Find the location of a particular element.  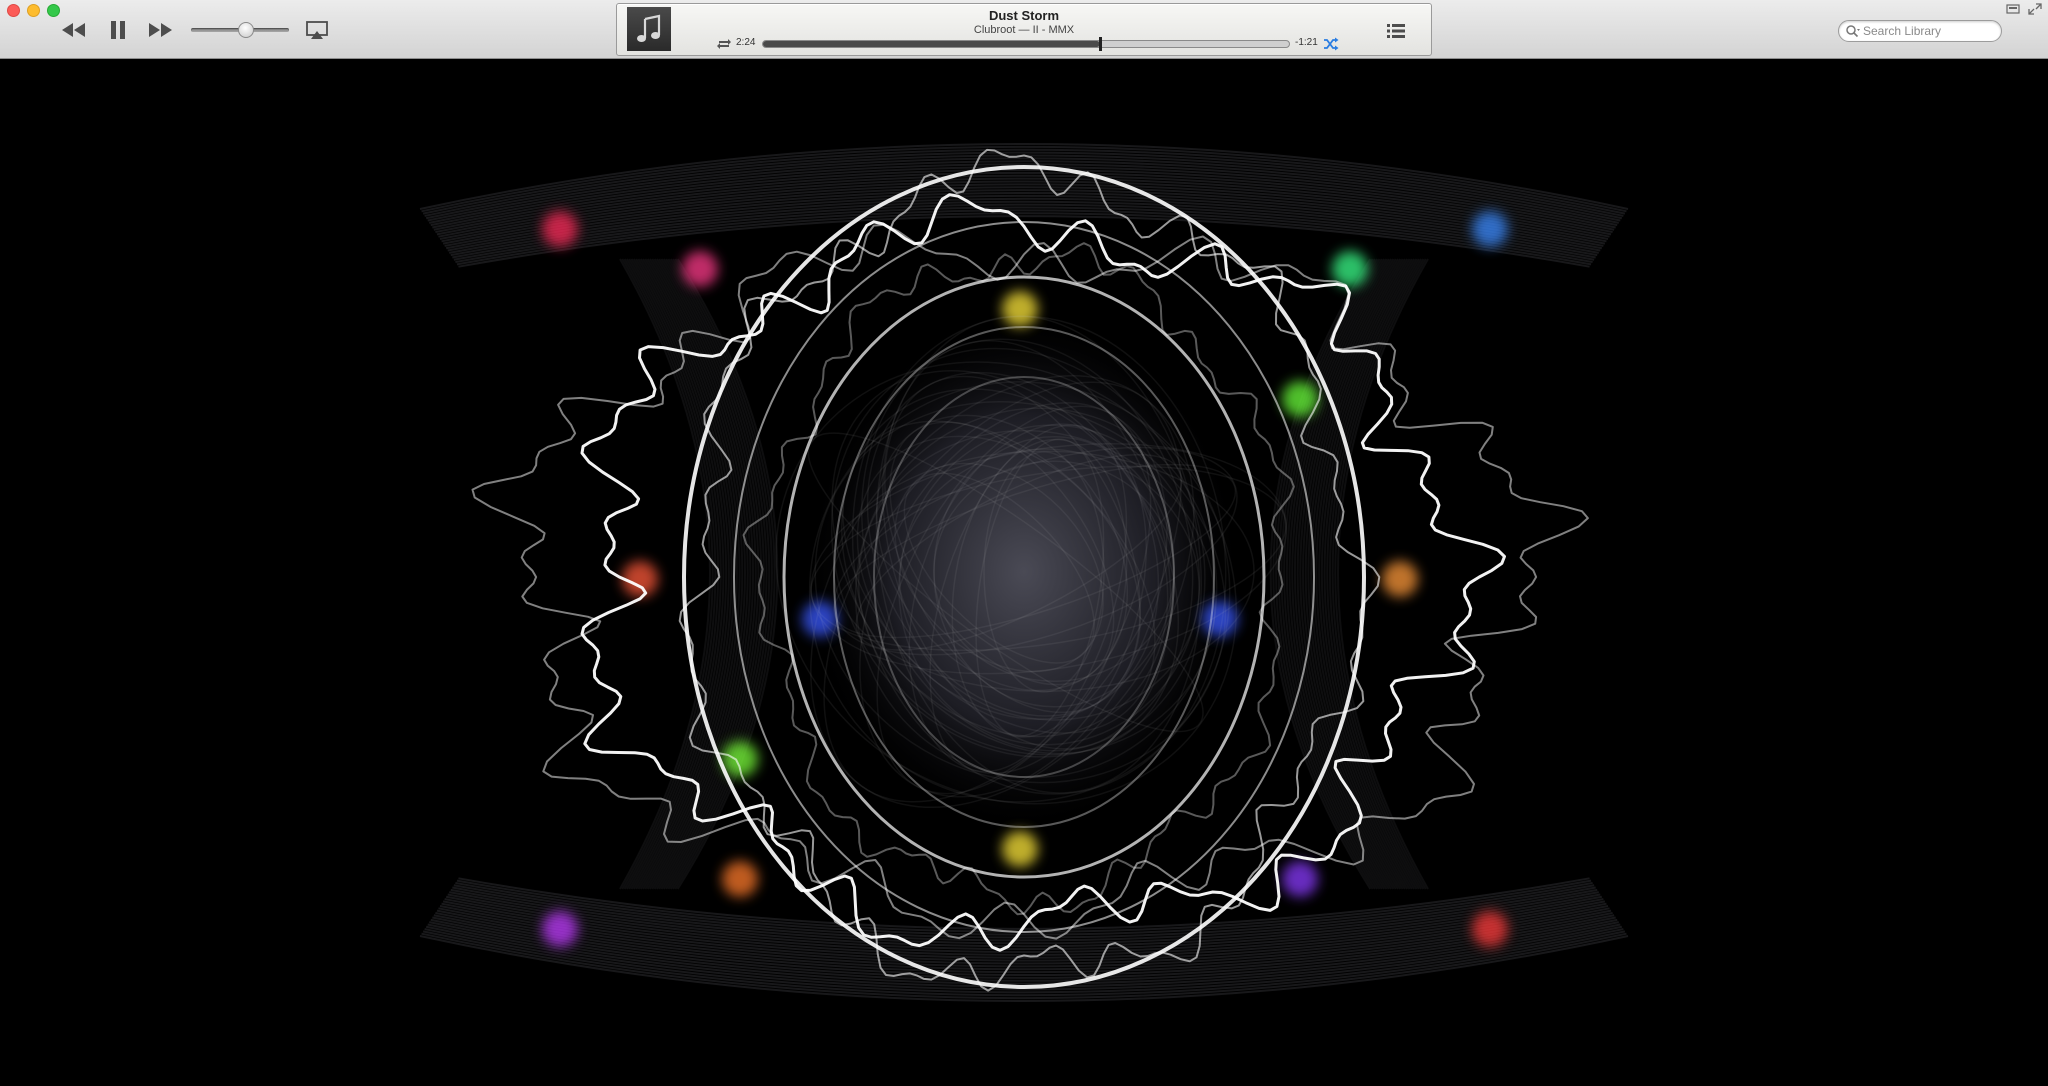

search-field is located at coordinates (1920, 31).